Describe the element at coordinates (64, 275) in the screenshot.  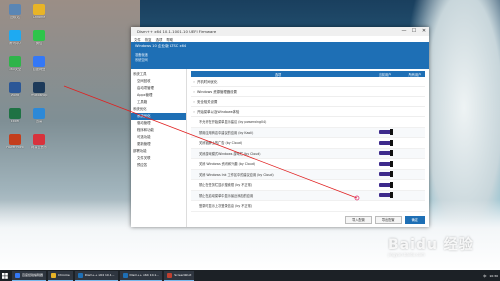
I see `task-label: Chrome` at that location.